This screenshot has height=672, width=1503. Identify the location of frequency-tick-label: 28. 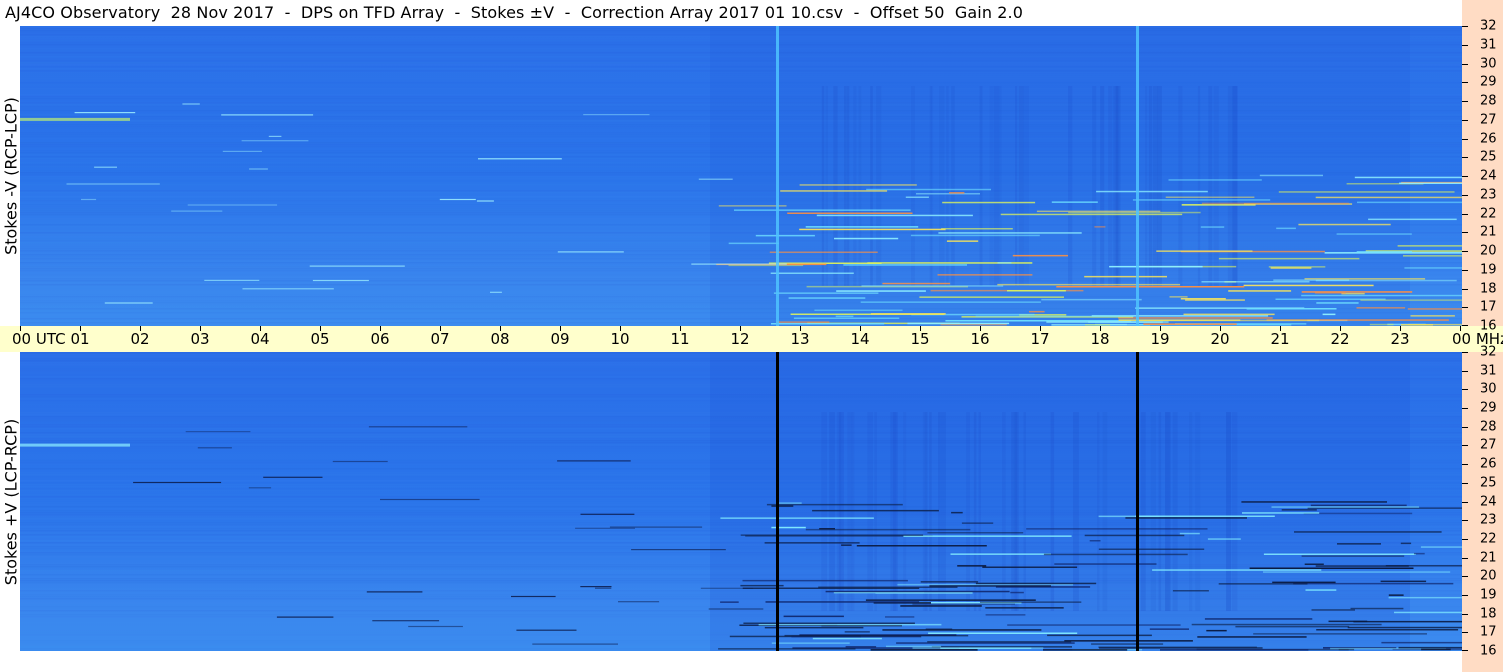
(1488, 427).